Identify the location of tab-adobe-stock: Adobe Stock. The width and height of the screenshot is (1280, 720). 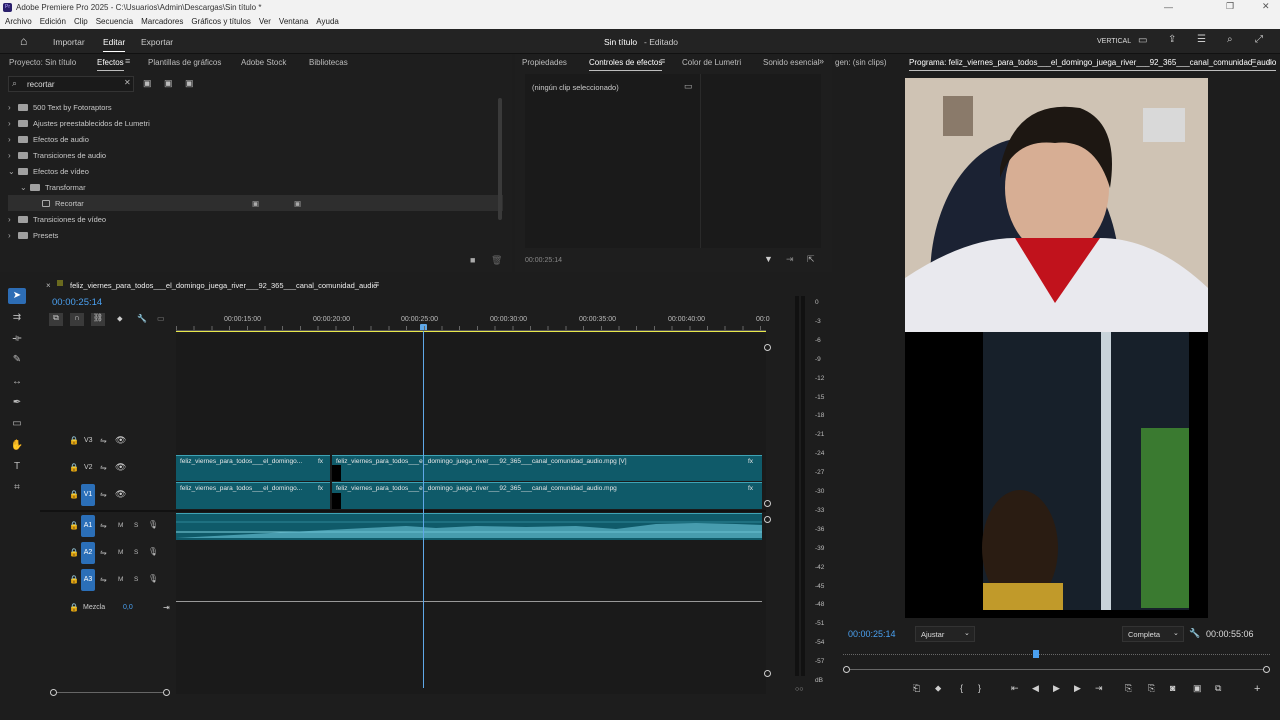
(263, 62).